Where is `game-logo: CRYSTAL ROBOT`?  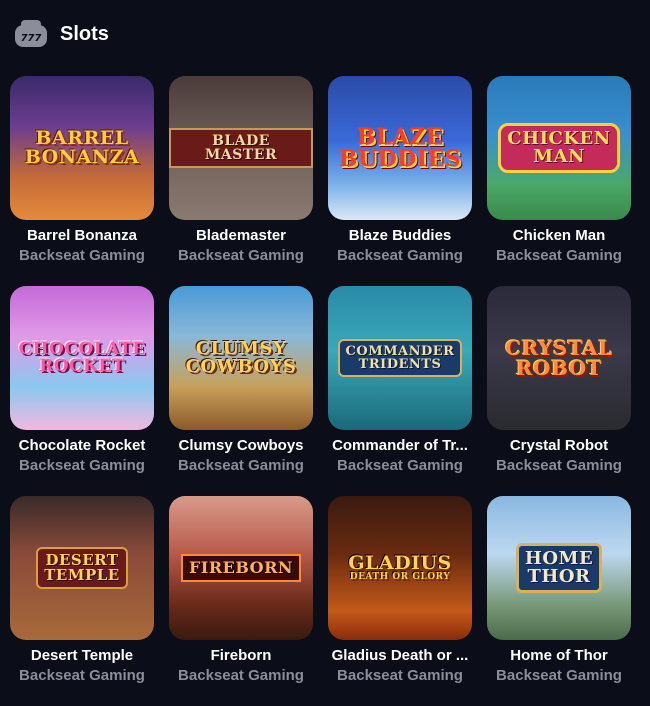
game-logo: CRYSTAL ROBOT is located at coordinates (559, 358).